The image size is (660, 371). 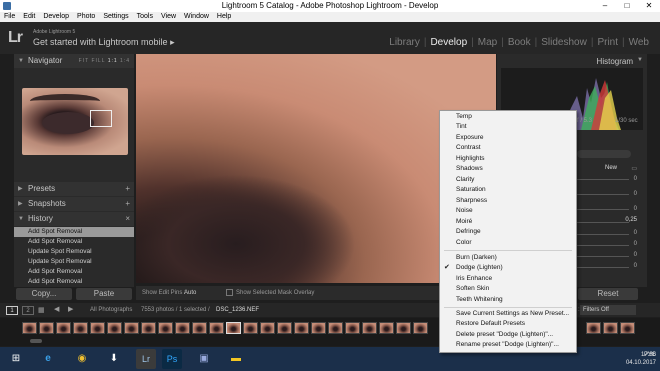 I want to click on menu-file: File, so click(x=9, y=17).